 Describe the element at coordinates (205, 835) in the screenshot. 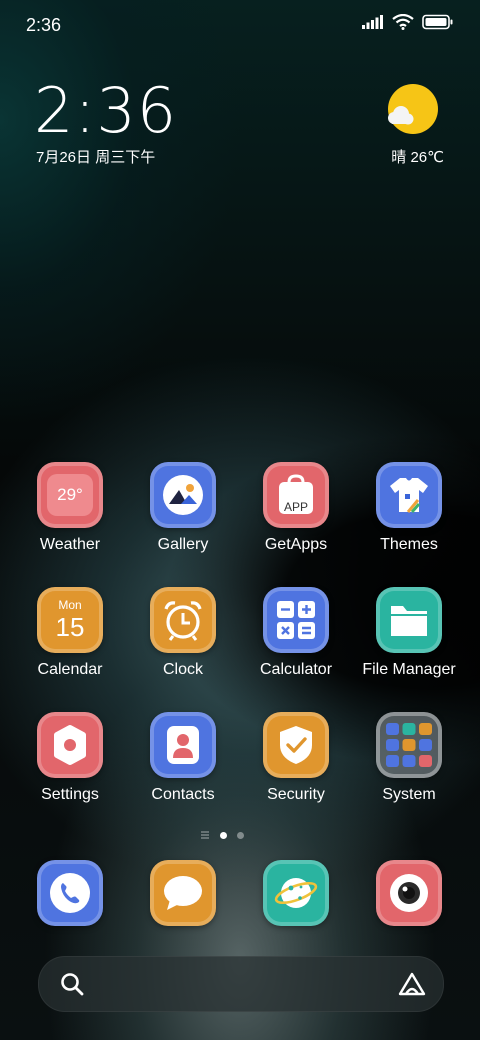

I see `menu-lines-icon` at that location.